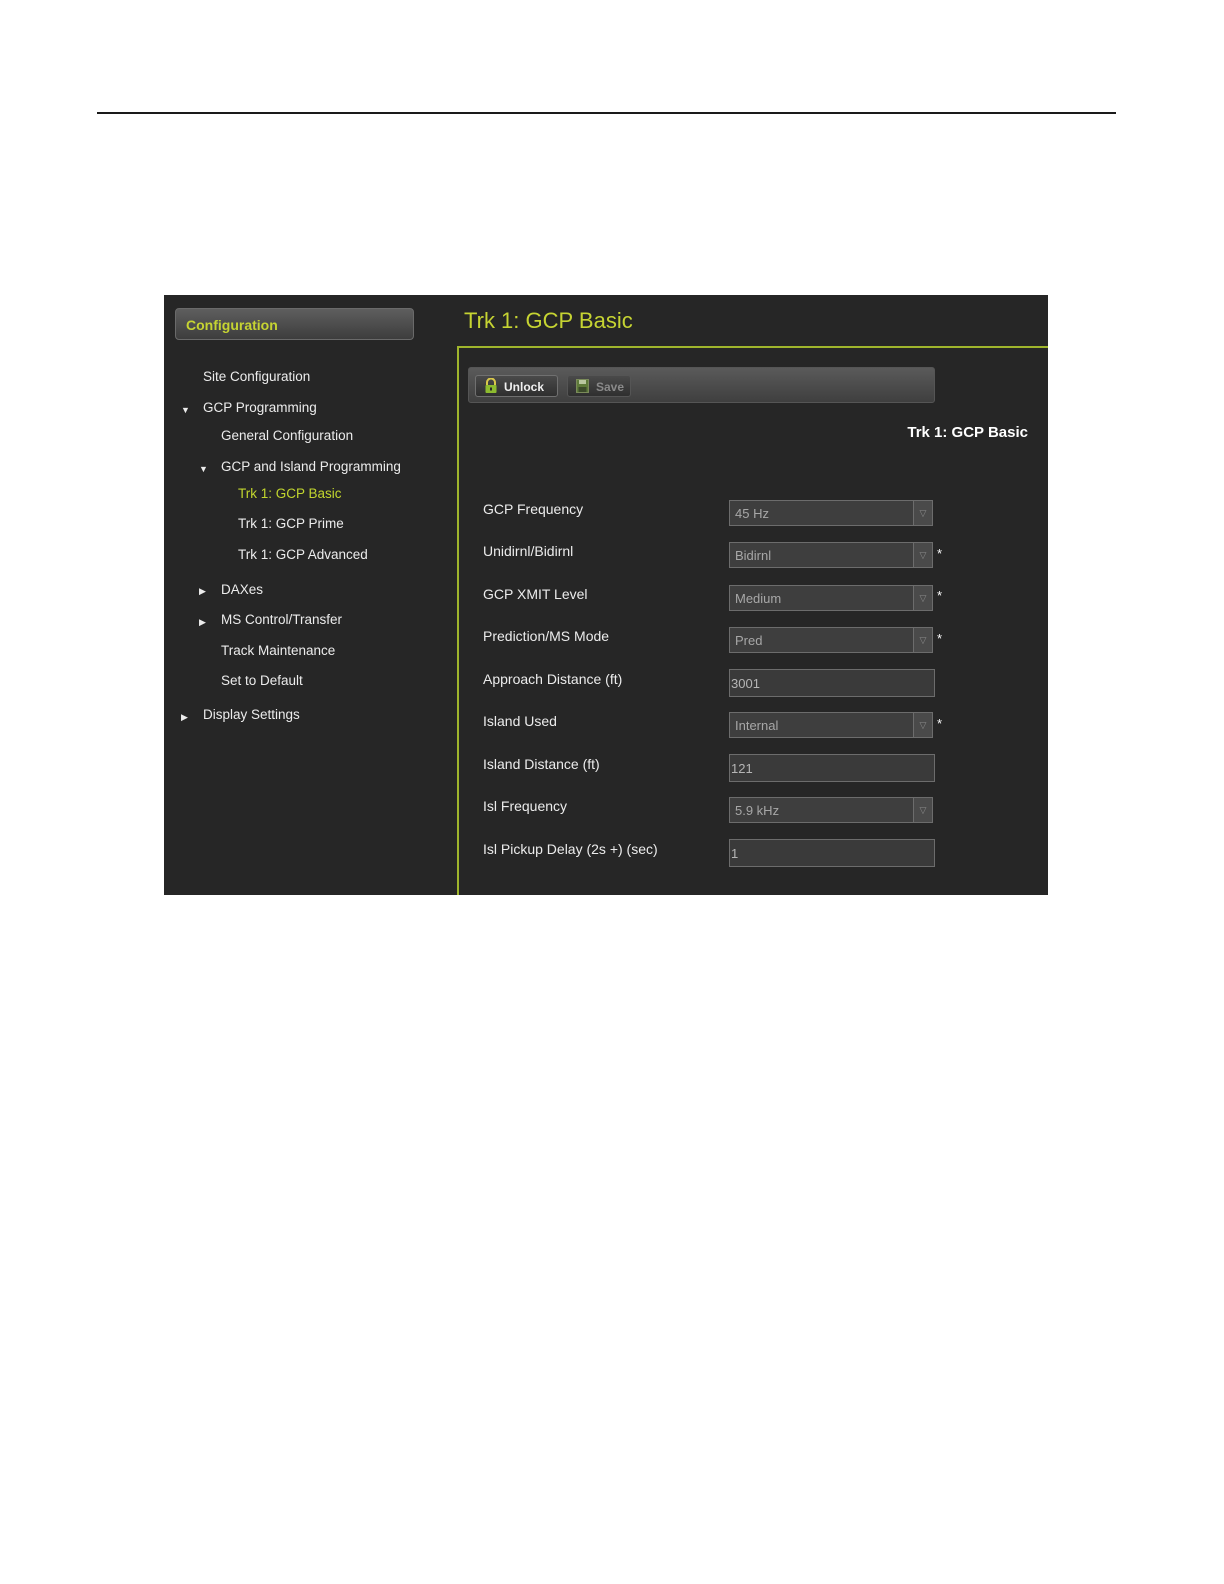 This screenshot has height=1584, width=1224. What do you see at coordinates (533, 509) in the screenshot?
I see `gcp-frequency-label: GCP Frequency` at bounding box center [533, 509].